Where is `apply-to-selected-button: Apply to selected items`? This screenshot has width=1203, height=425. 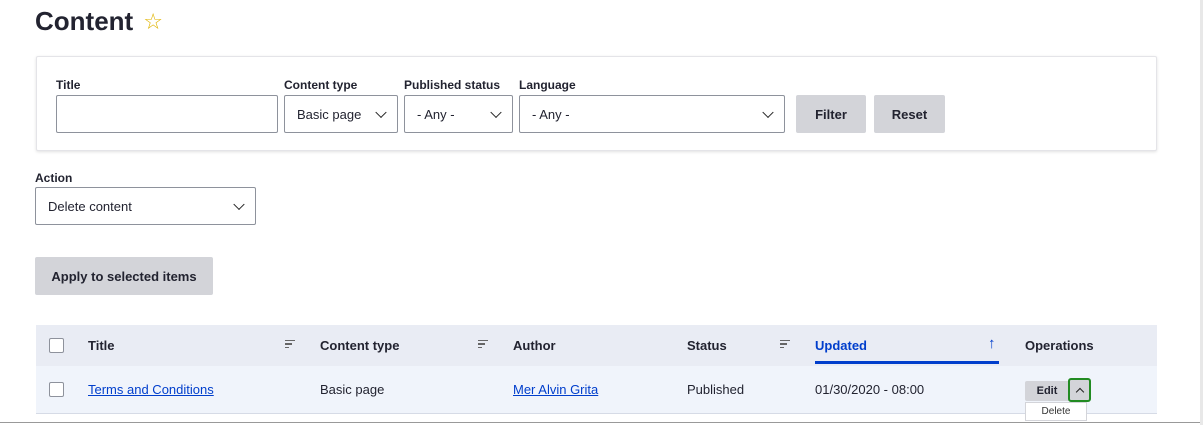
apply-to-selected-button: Apply to selected items is located at coordinates (124, 276).